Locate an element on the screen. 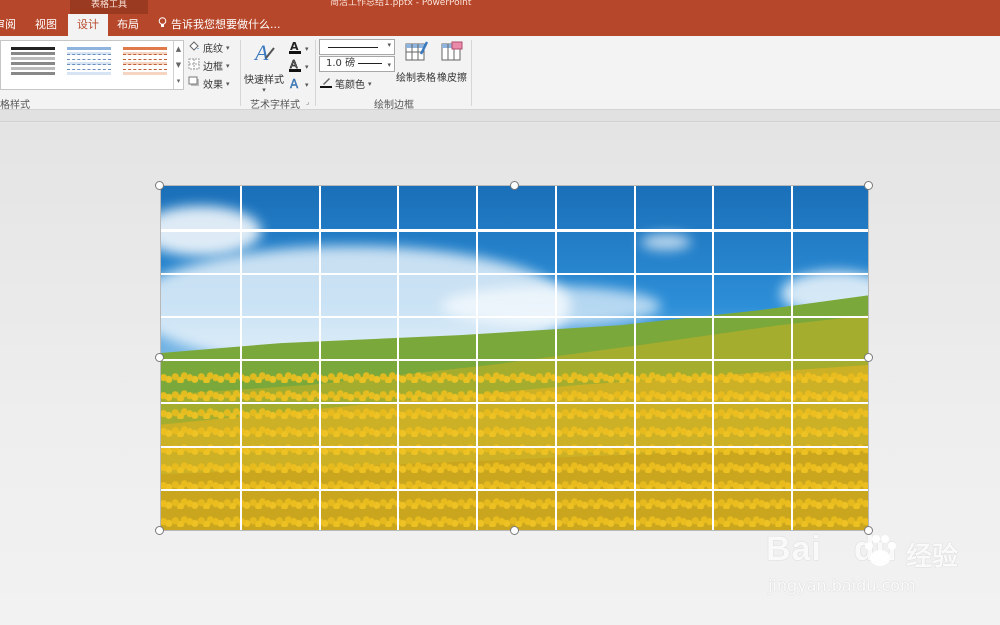 The width and height of the screenshot is (1000, 625). paint-bucket-icon is located at coordinates (194, 47).